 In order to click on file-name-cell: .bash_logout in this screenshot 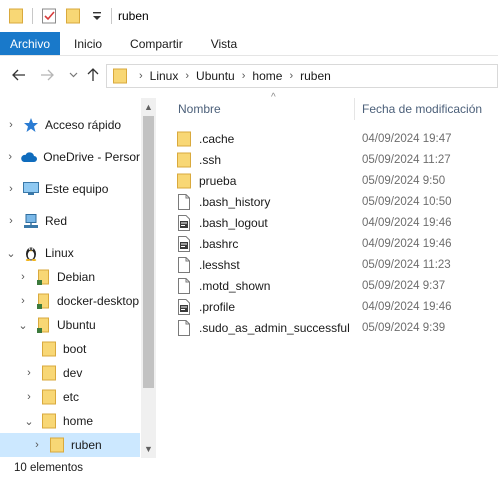, I will do `click(269, 222)`.